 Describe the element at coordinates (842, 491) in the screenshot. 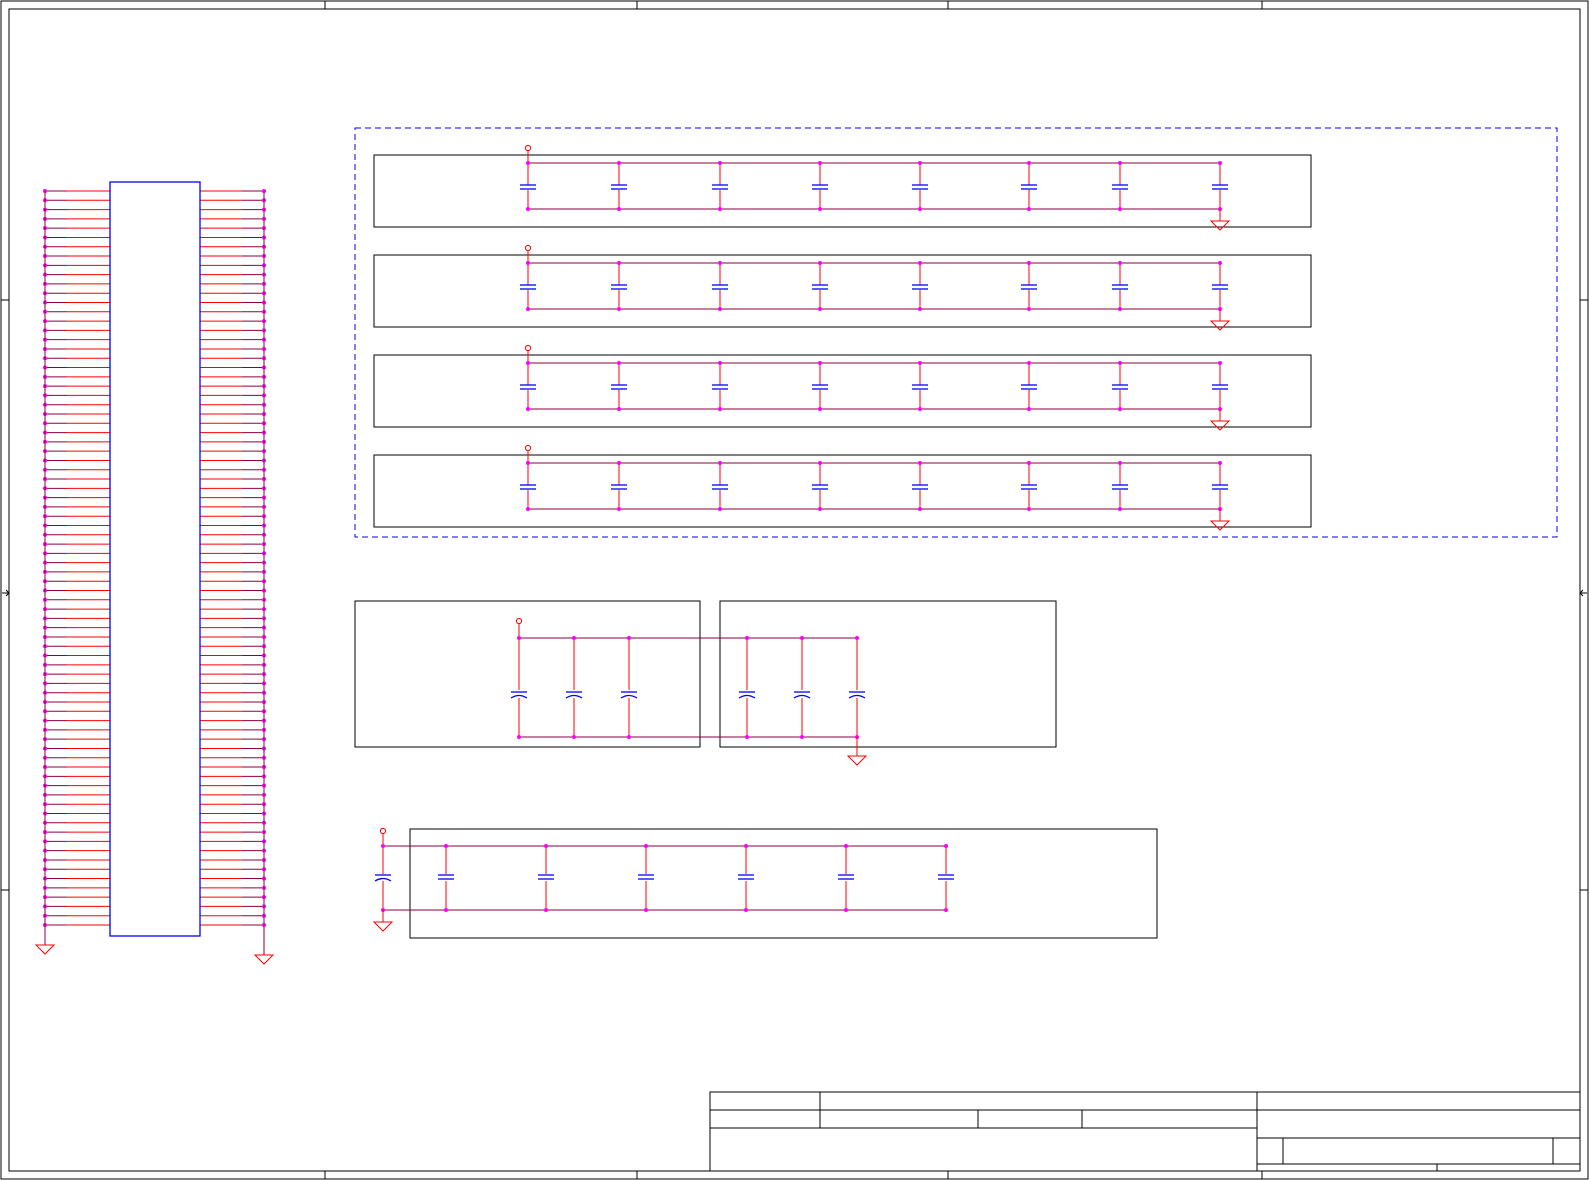

I see `bank-box` at that location.